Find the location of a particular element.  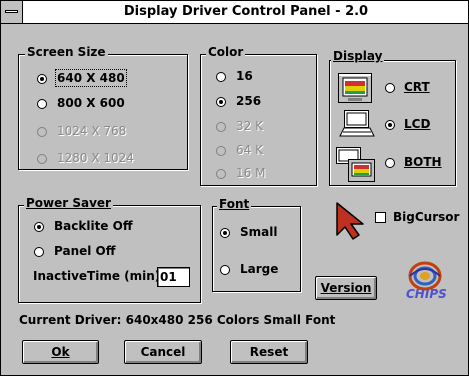

cancel-button: Cancel is located at coordinates (163, 352).